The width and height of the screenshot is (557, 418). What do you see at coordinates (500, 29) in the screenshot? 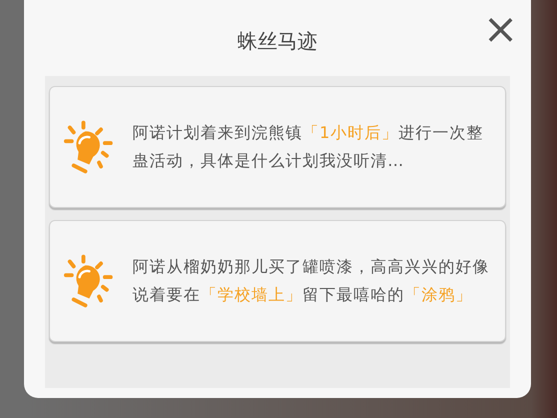
I see `close-button: ×` at bounding box center [500, 29].